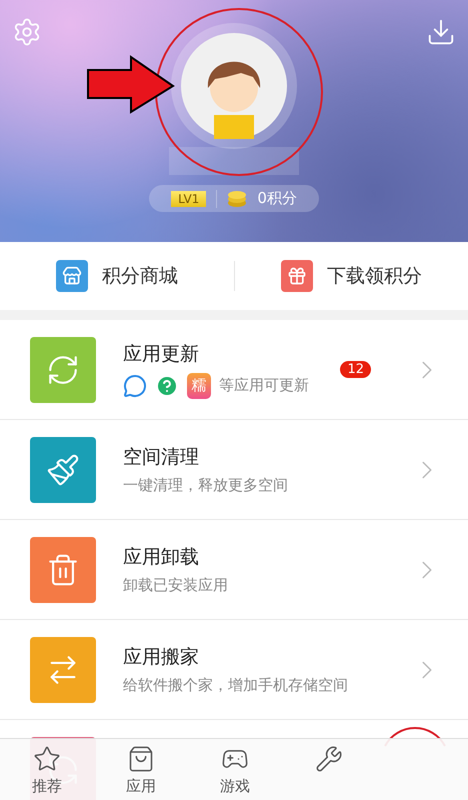 The height and width of the screenshot is (800, 468). I want to click on star-icon, so click(47, 759).